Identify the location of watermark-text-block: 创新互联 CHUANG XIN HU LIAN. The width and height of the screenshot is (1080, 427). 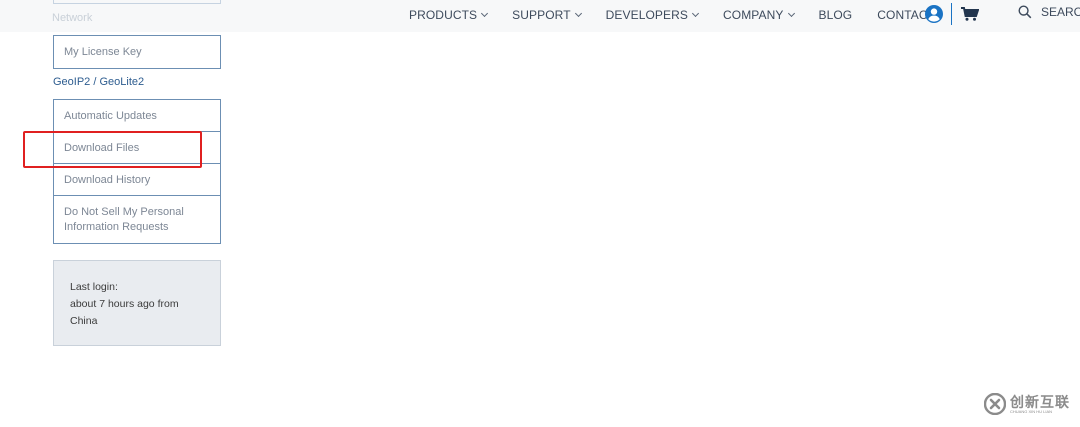
(1040, 404).